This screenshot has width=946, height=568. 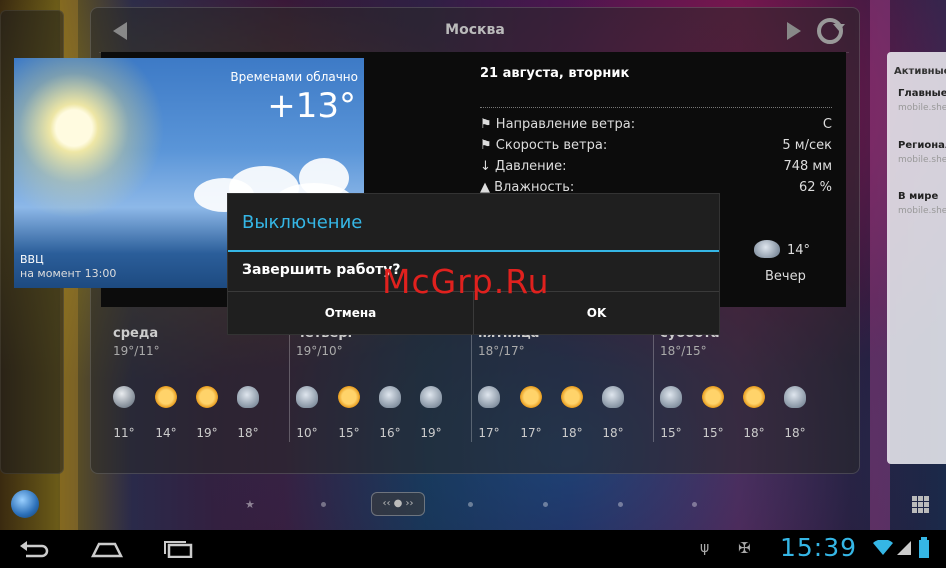 What do you see at coordinates (922, 145) in the screenshot?
I see `news-item-title: Региональ` at bounding box center [922, 145].